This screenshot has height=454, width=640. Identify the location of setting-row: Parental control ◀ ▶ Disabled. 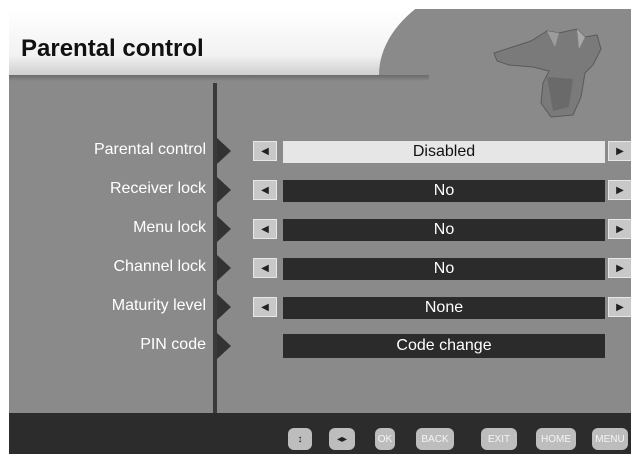
(320, 151).